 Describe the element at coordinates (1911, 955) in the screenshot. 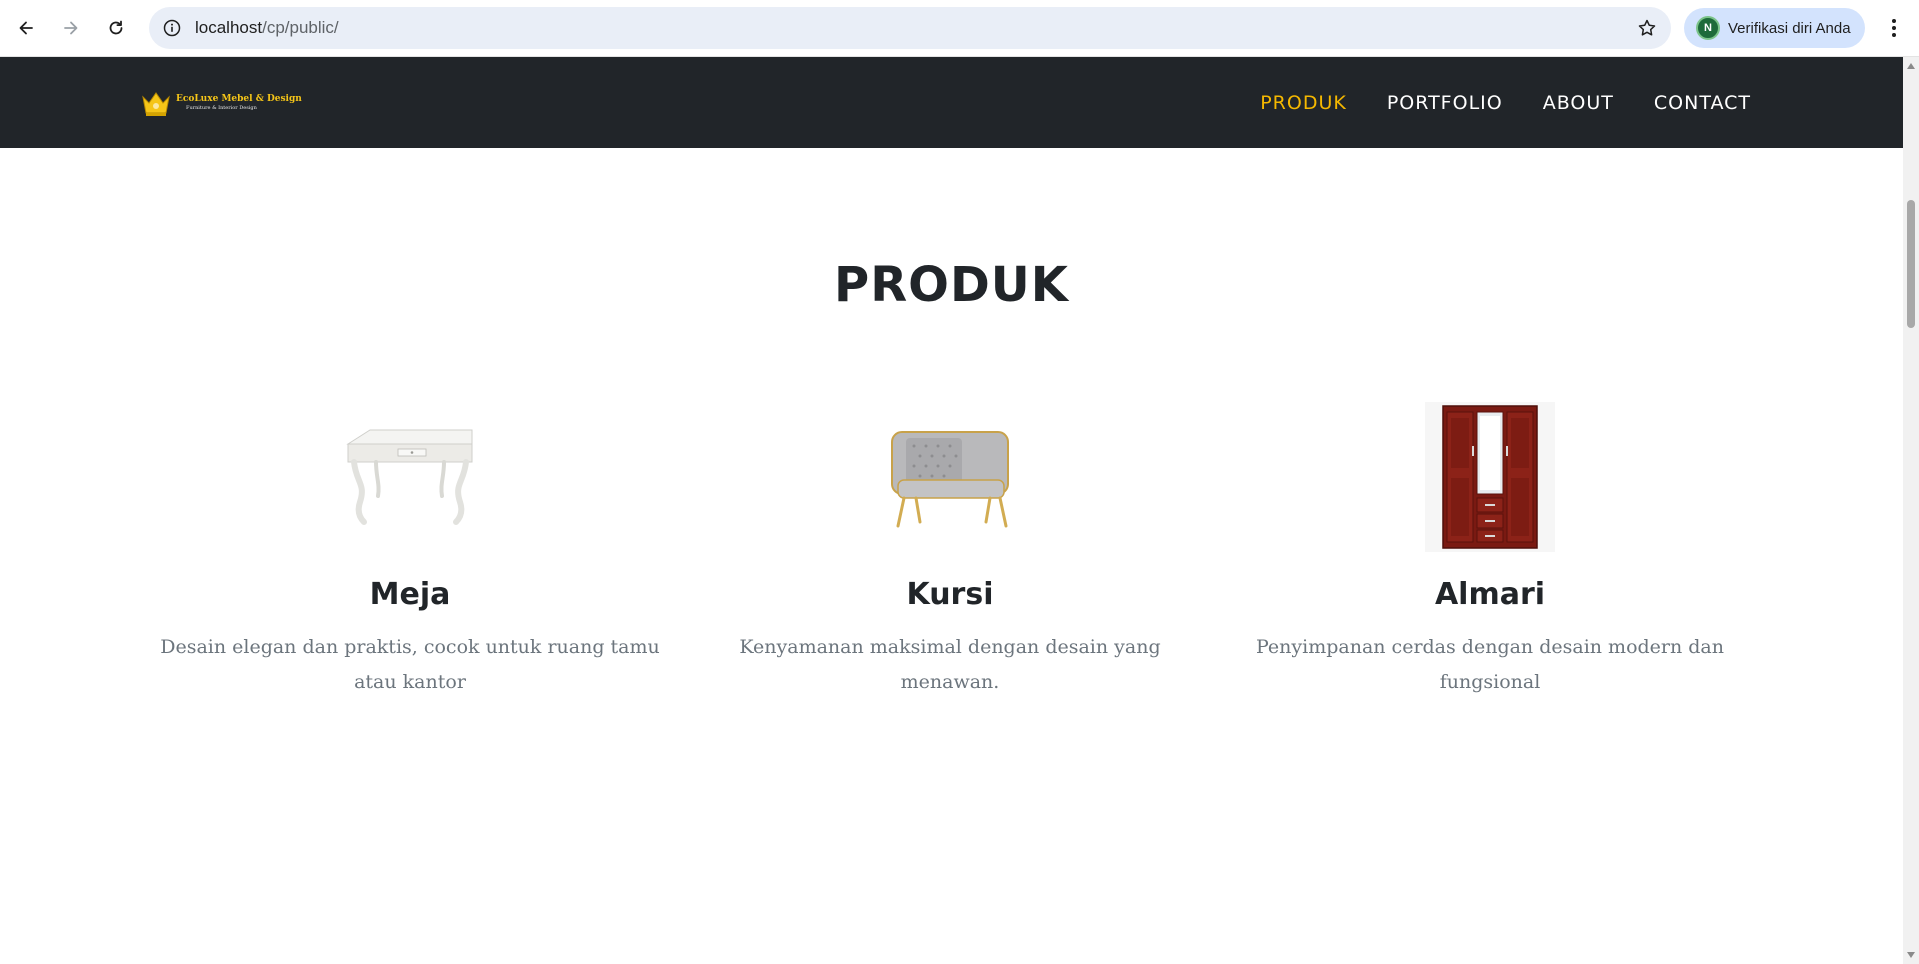

I see `scroll-down-arrow-icon` at that location.